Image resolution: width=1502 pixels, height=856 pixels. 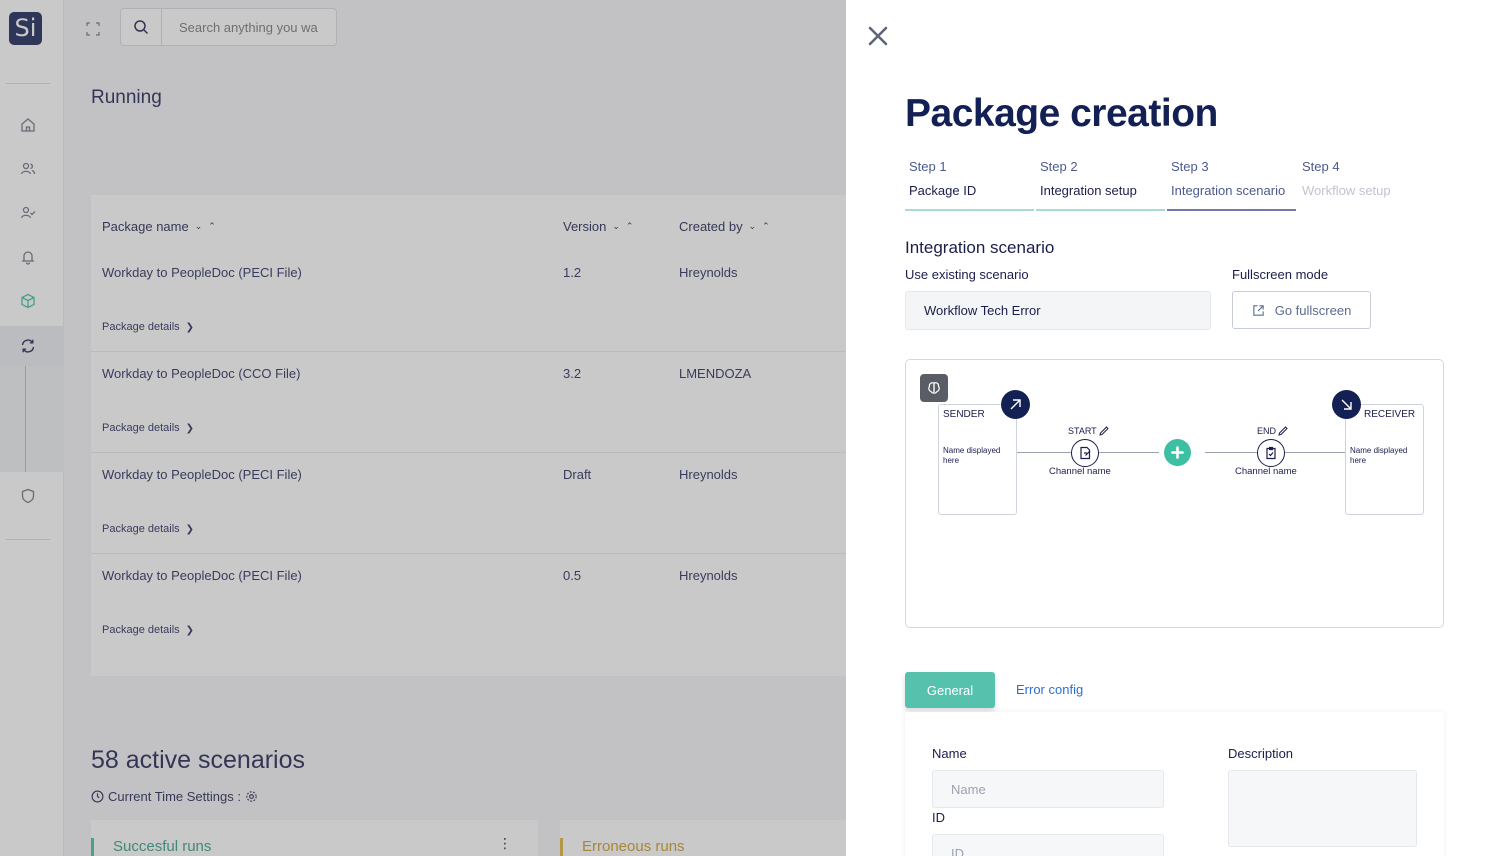 What do you see at coordinates (1266, 471) in the screenshot?
I see `end-channel-name: Channel name` at bounding box center [1266, 471].